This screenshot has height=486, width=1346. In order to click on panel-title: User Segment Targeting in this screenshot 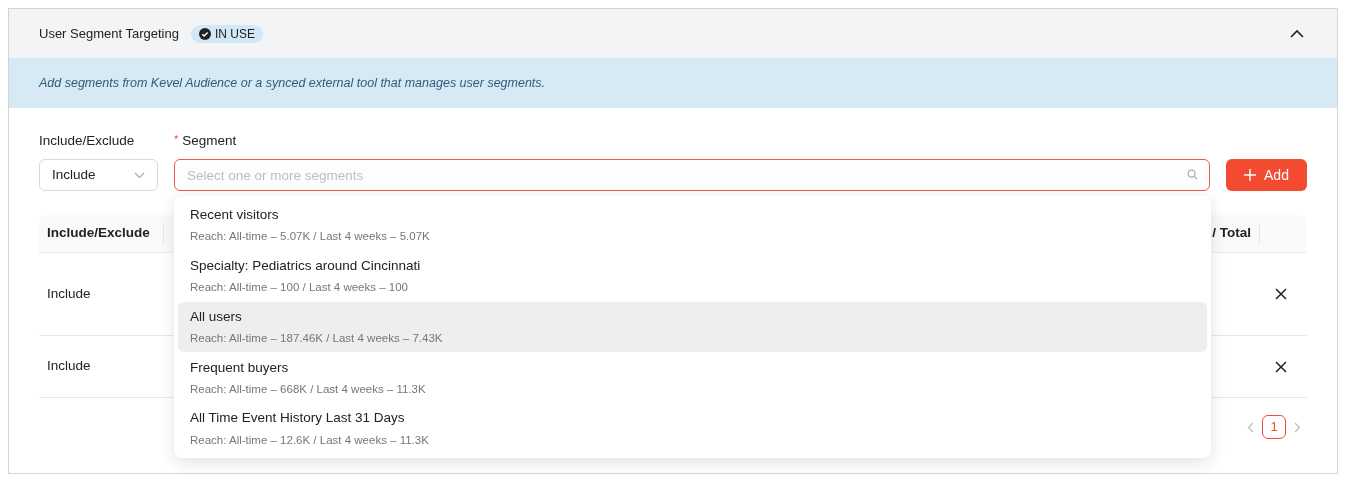, I will do `click(109, 33)`.